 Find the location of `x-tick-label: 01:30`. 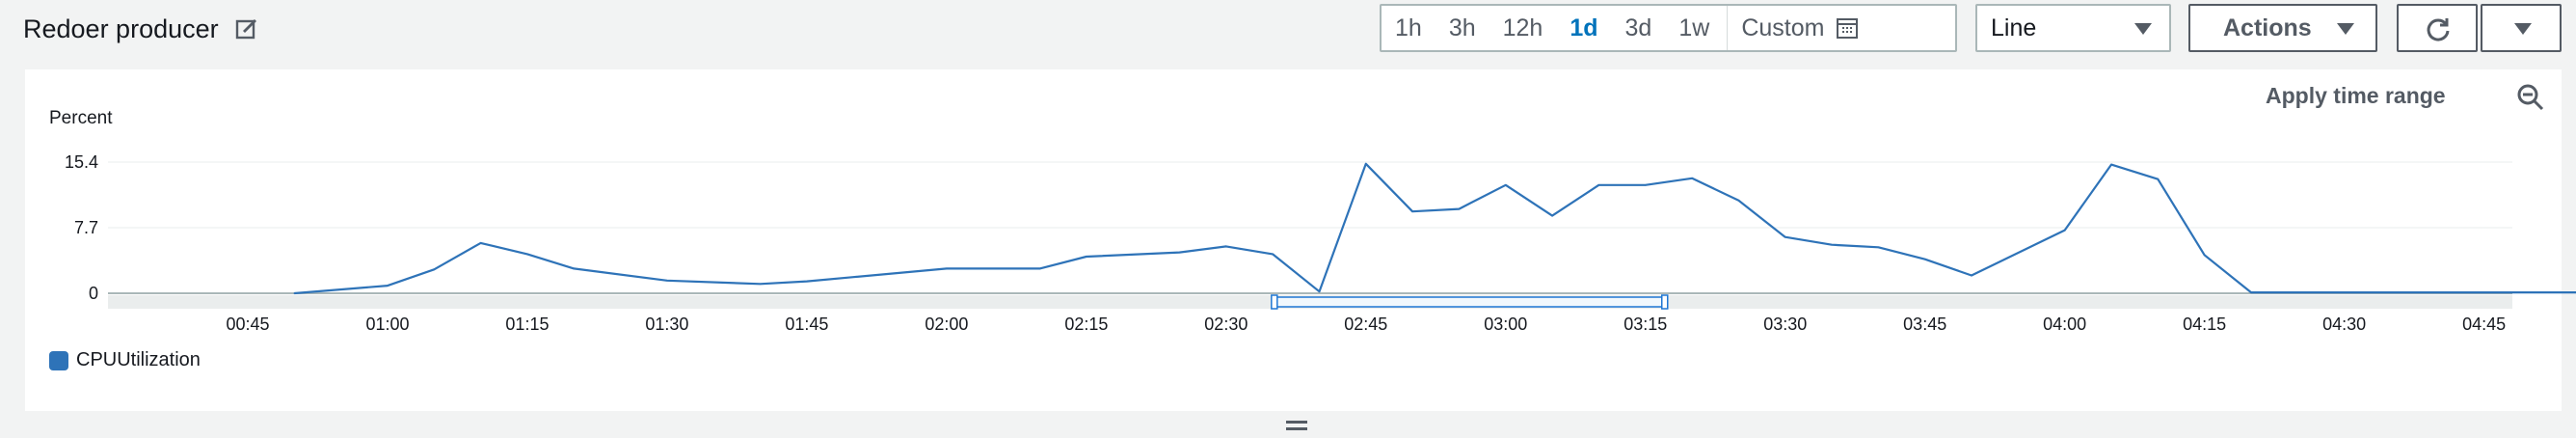

x-tick-label: 01:30 is located at coordinates (667, 324).